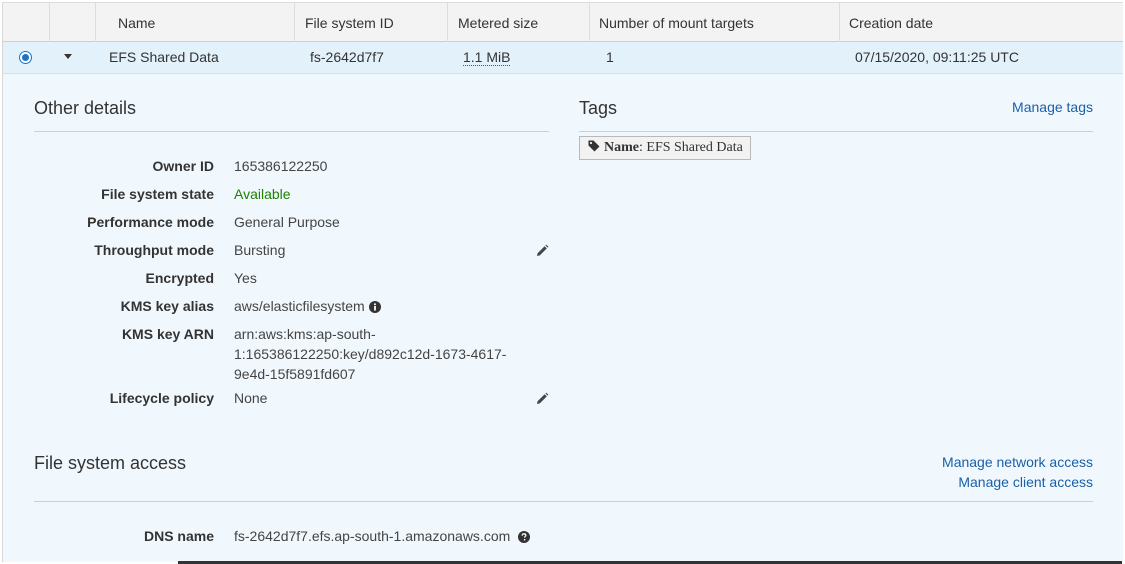  Describe the element at coordinates (110, 463) in the screenshot. I see `file-system-access-title: File system access` at that location.